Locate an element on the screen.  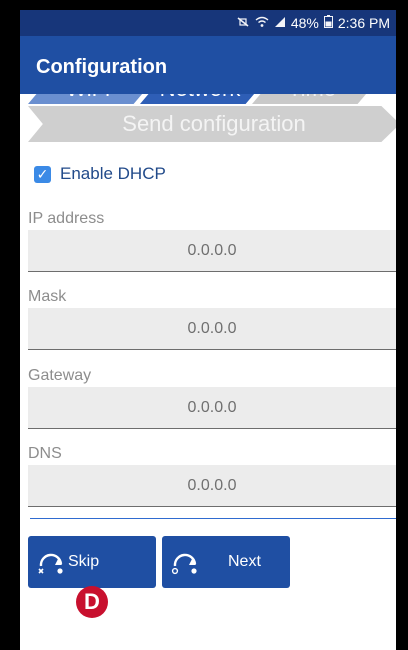
step-label: Network is located at coordinates (200, 98).